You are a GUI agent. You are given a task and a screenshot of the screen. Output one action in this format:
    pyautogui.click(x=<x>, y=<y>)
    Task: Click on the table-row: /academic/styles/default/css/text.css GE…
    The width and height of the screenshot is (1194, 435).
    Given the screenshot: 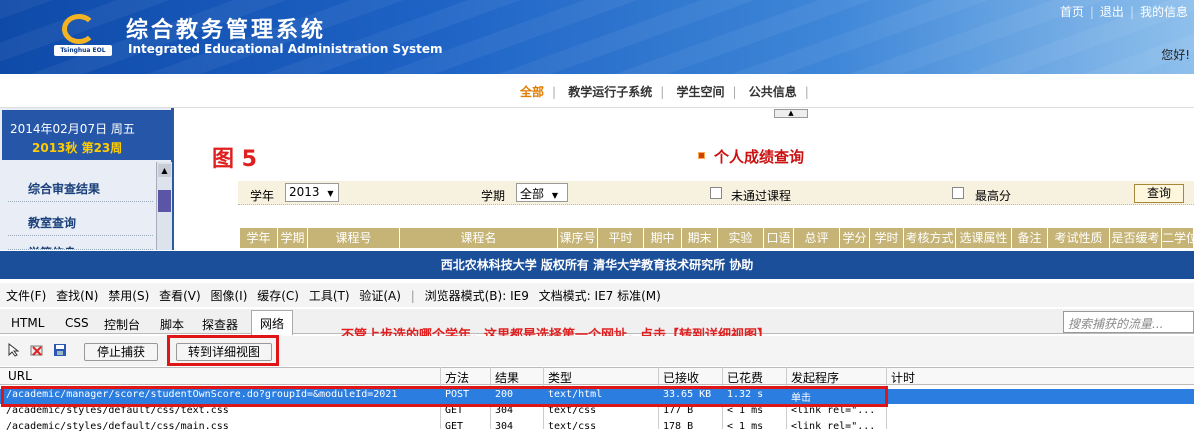 What is the action you would take?
    pyautogui.click(x=597, y=412)
    